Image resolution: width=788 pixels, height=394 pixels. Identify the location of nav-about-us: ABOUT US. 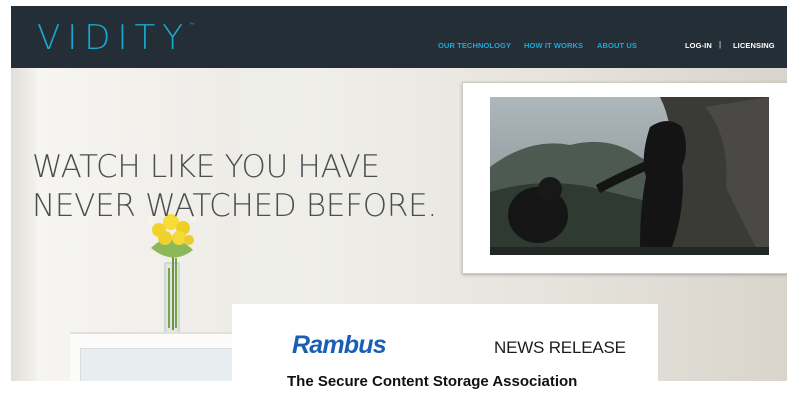
(617, 45).